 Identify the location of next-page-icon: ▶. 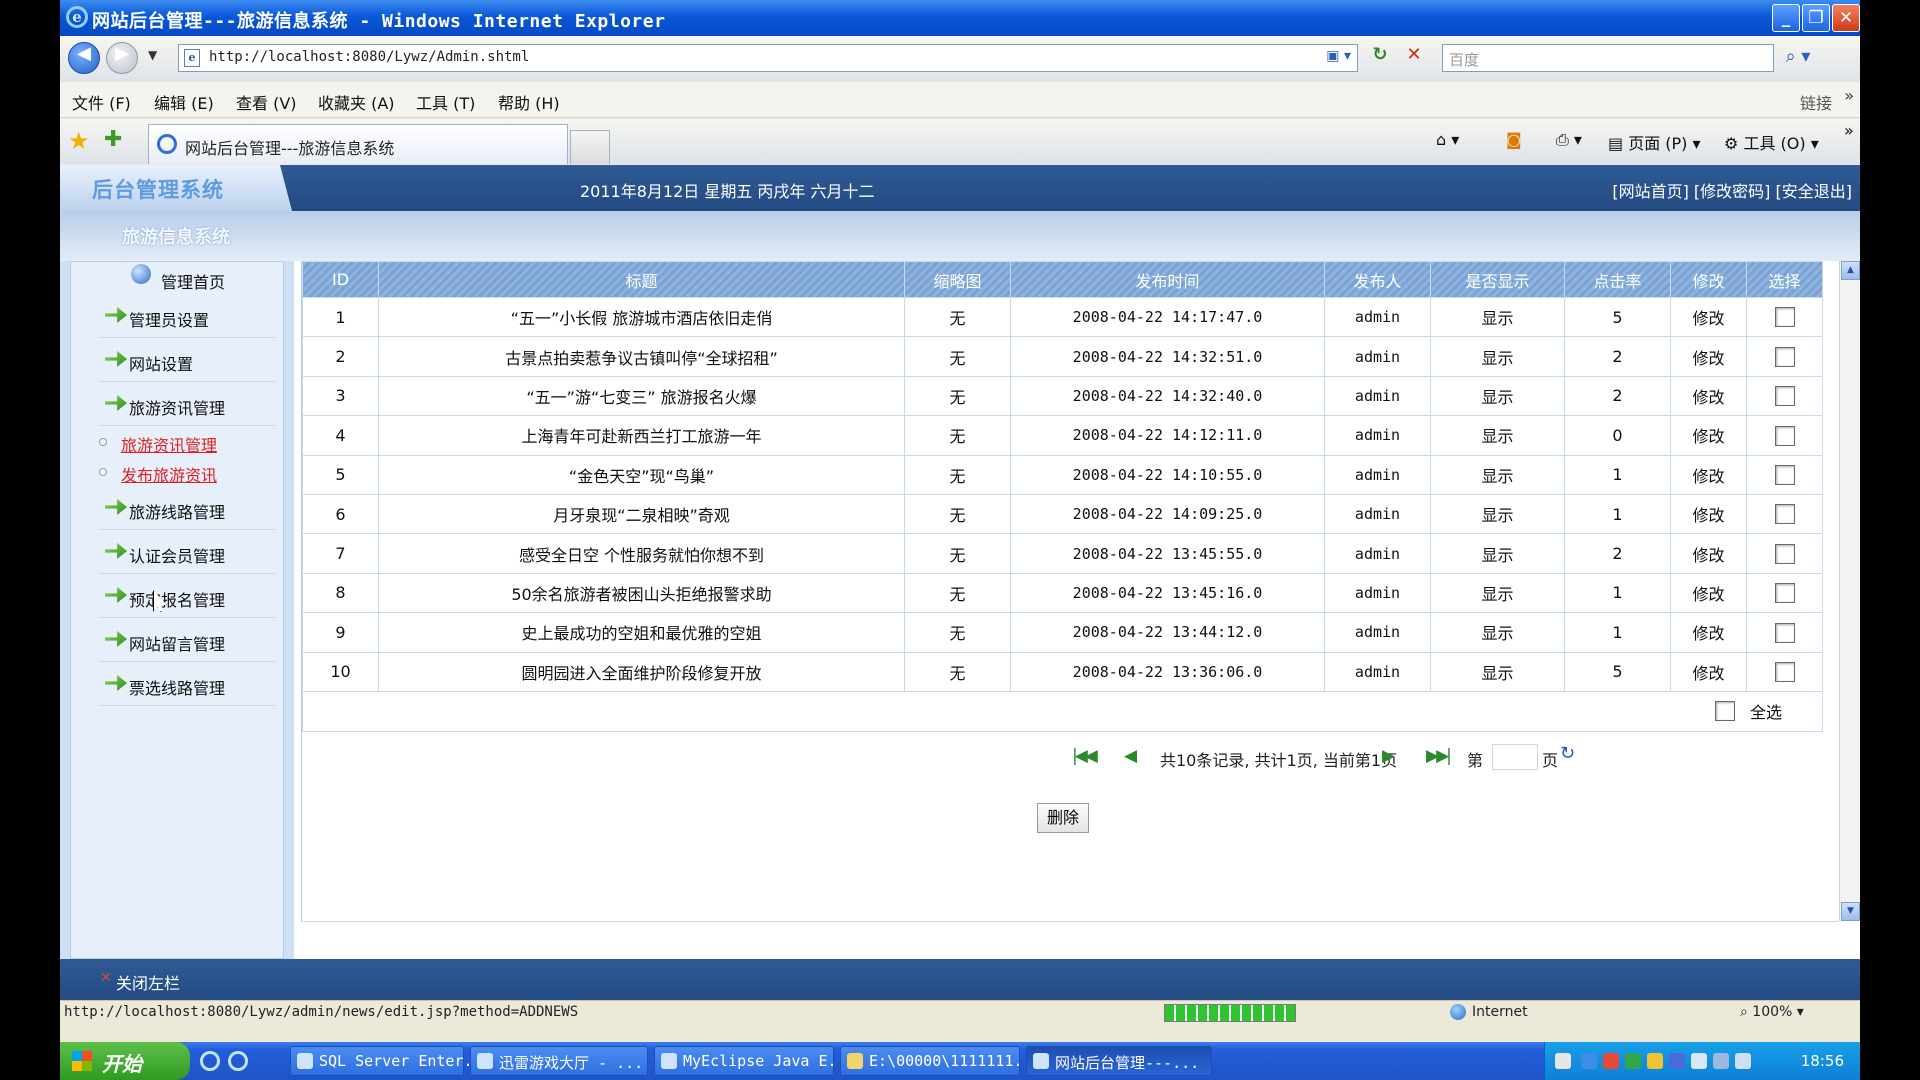
(1388, 756).